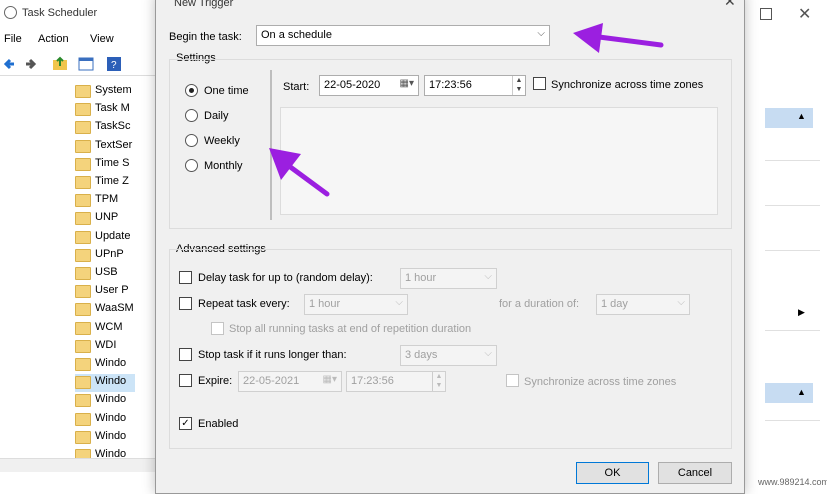 The height and width of the screenshot is (494, 827). Describe the element at coordinates (185, 354) in the screenshot. I see `stop-longer-checkbox` at that location.